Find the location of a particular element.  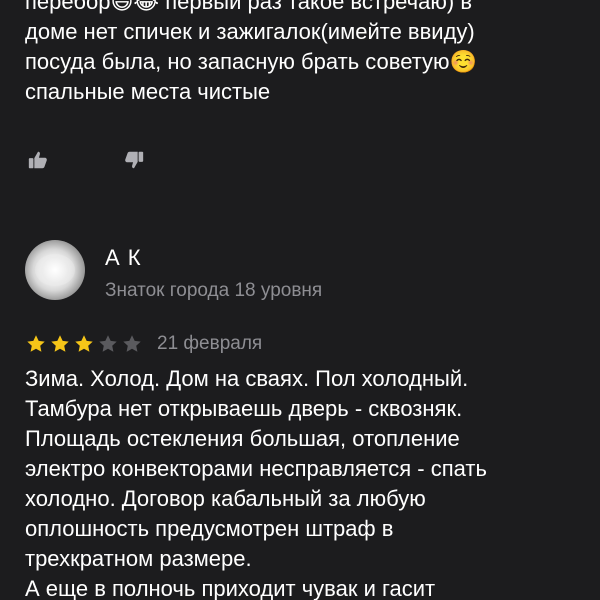

star-rating is located at coordinates (84, 344).